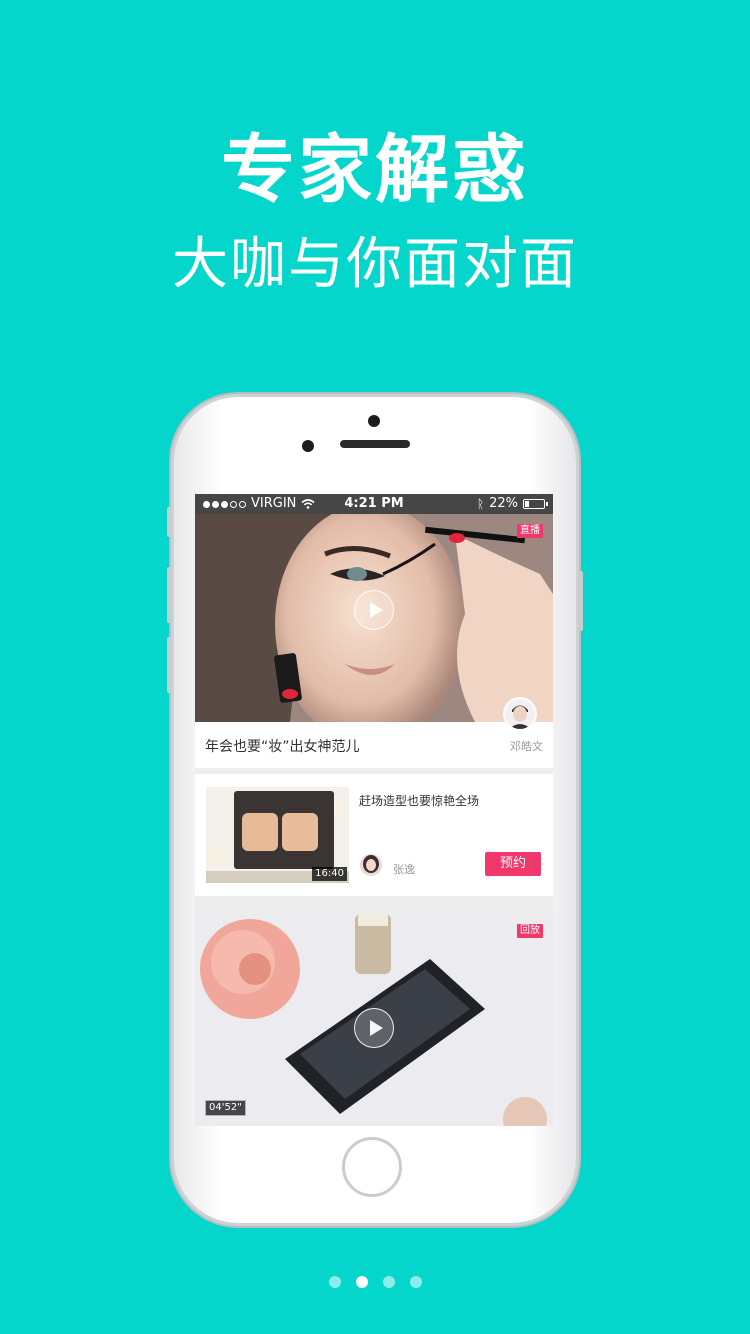 This screenshot has height=1334, width=750. What do you see at coordinates (375, 170) in the screenshot?
I see `hero-title: 专家解惑` at bounding box center [375, 170].